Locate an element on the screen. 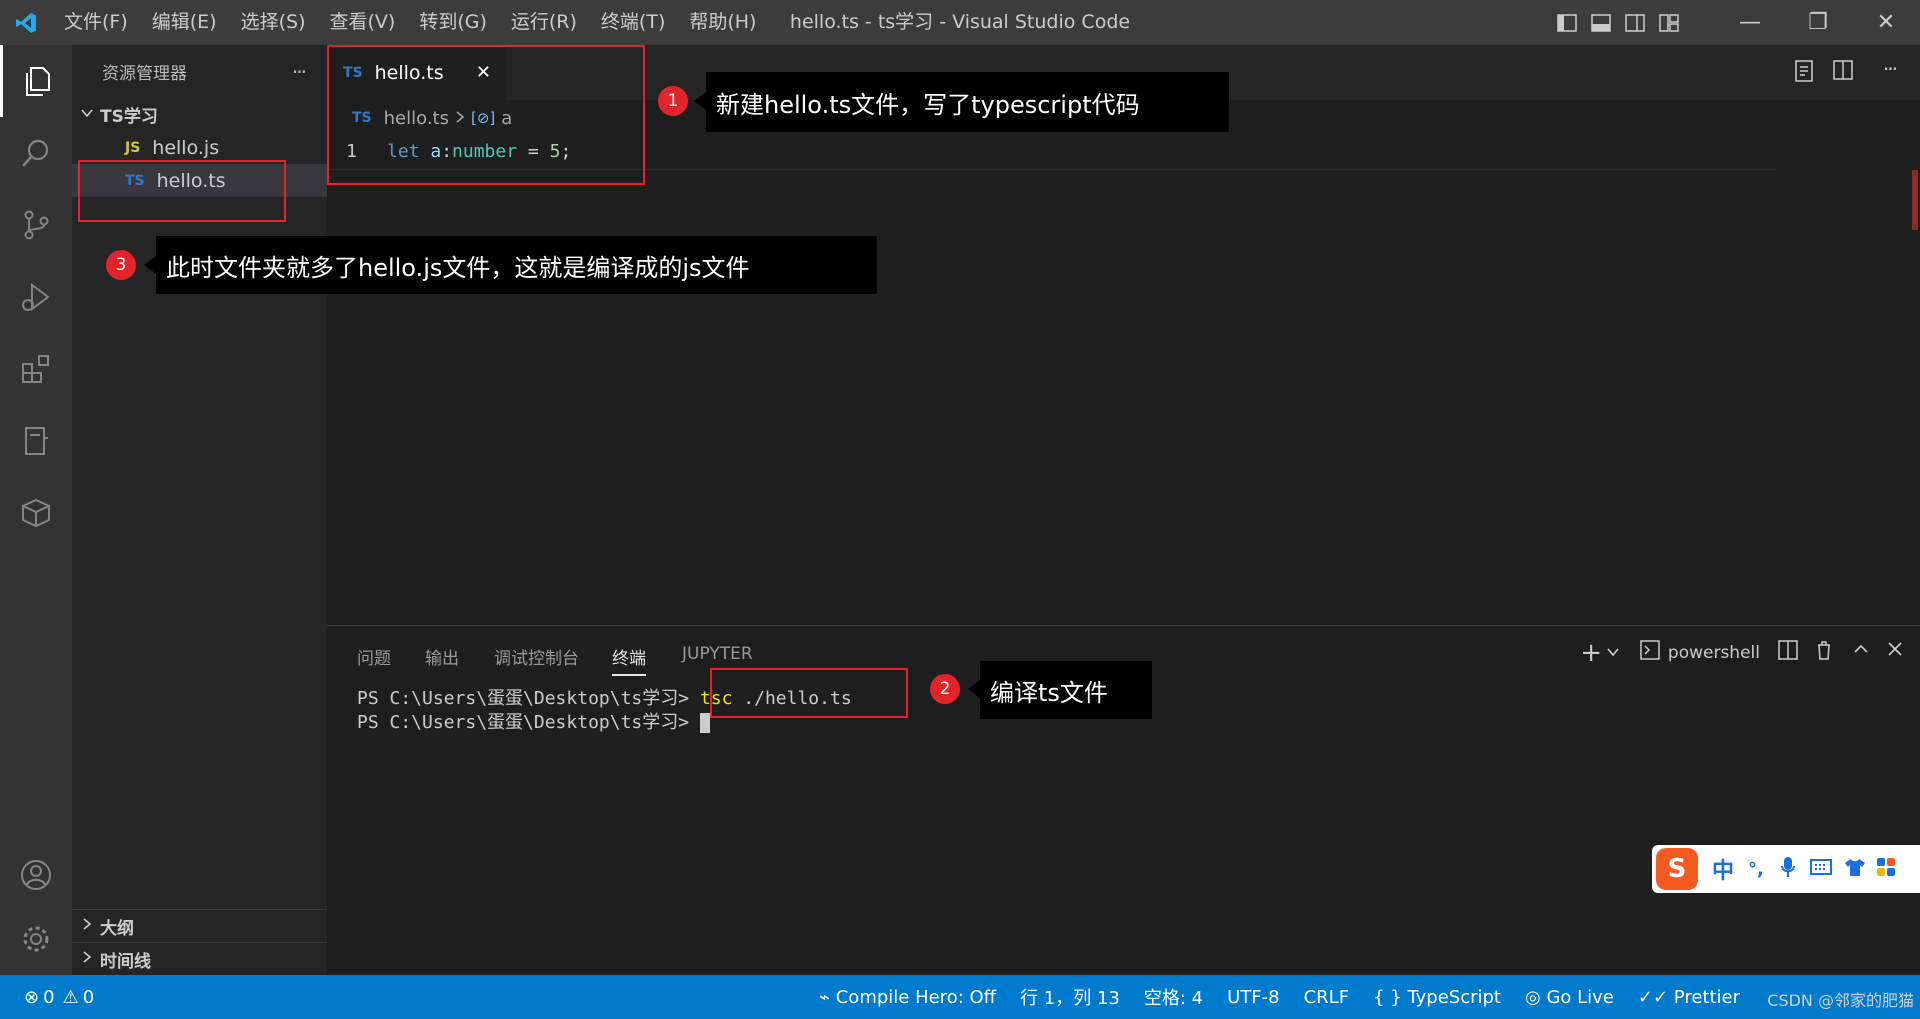 The image size is (1920, 1019). annotation-callout-1: 新建hello.ts文件，写了typescript代码 is located at coordinates (967, 102).